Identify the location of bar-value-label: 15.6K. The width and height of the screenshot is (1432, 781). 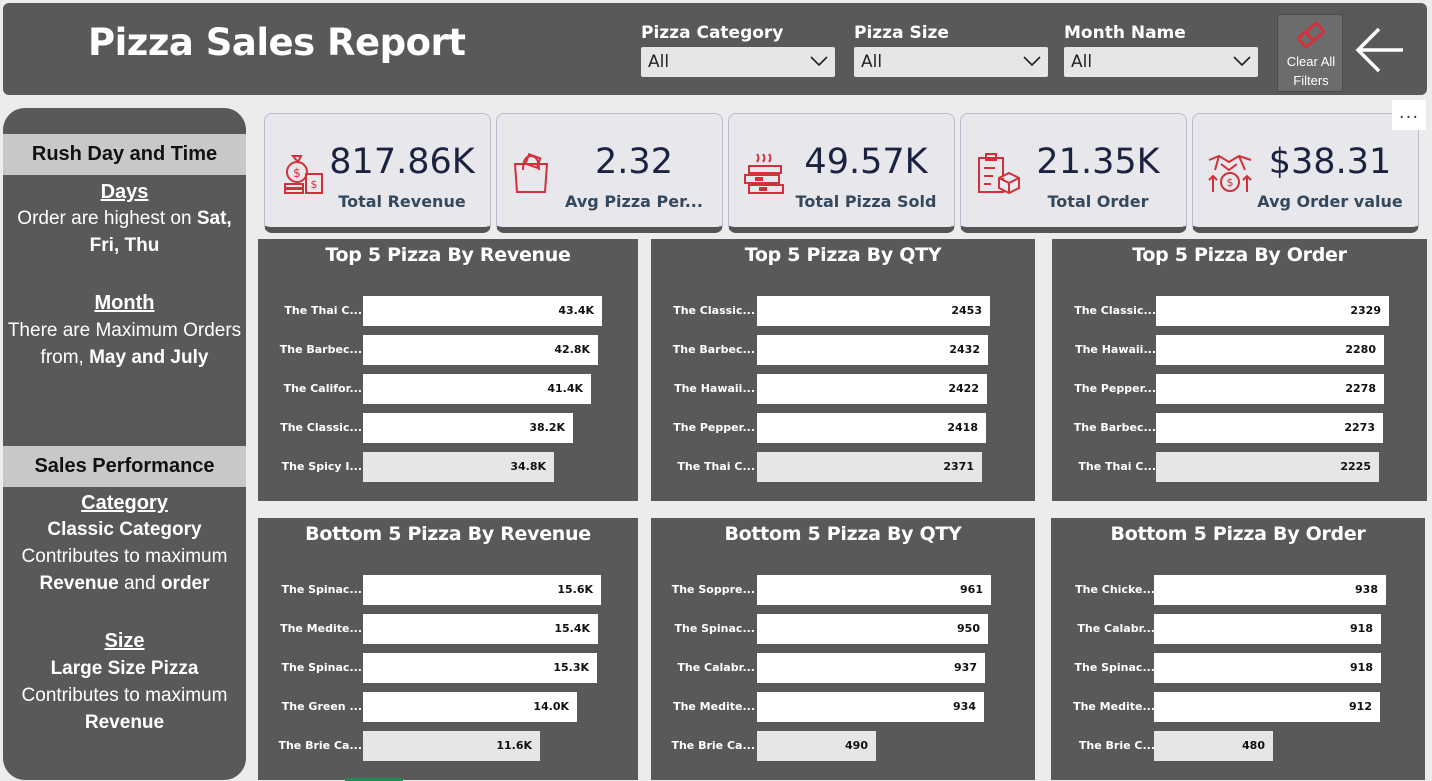
(575, 589).